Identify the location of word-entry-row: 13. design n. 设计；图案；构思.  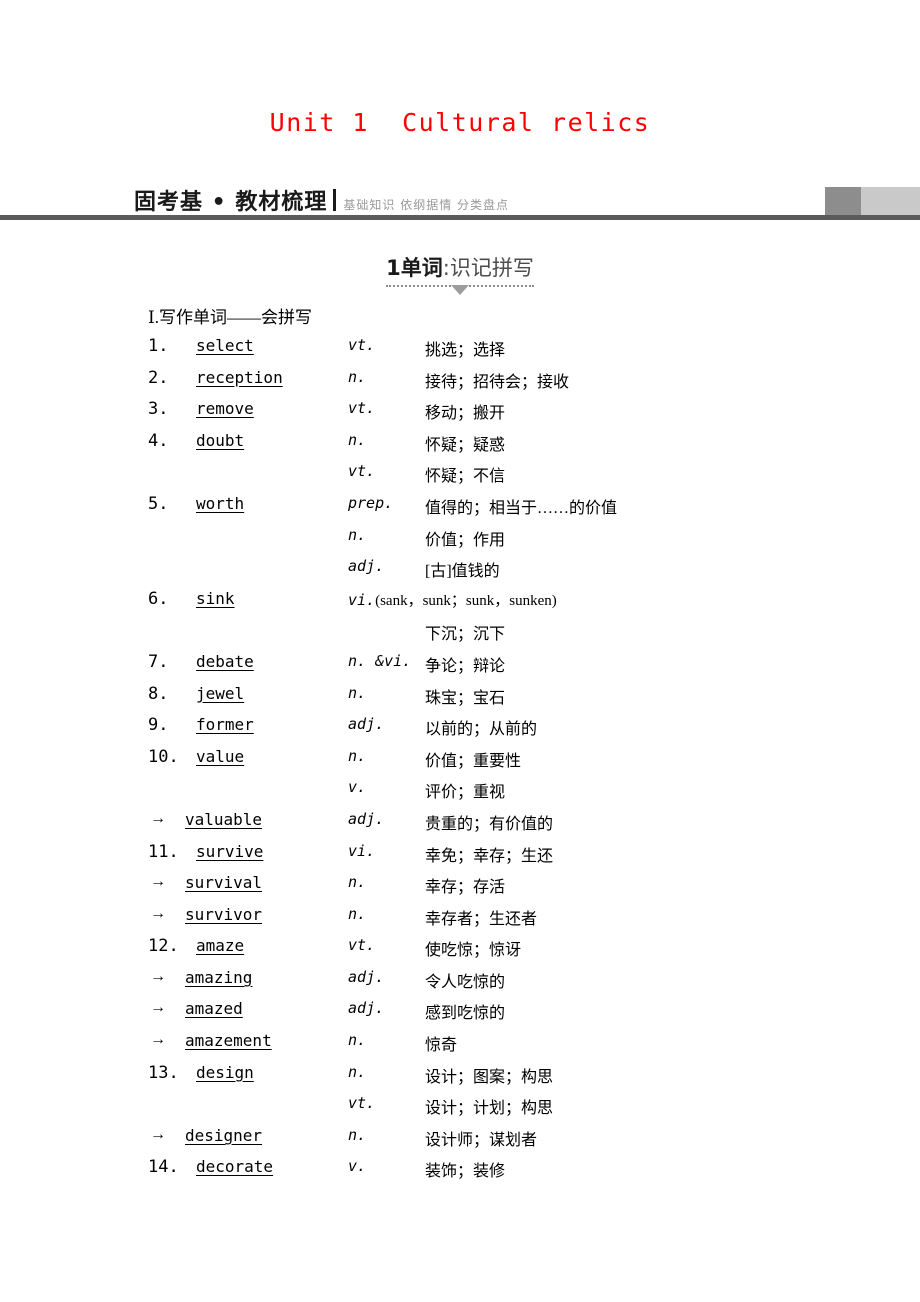
(460, 1079).